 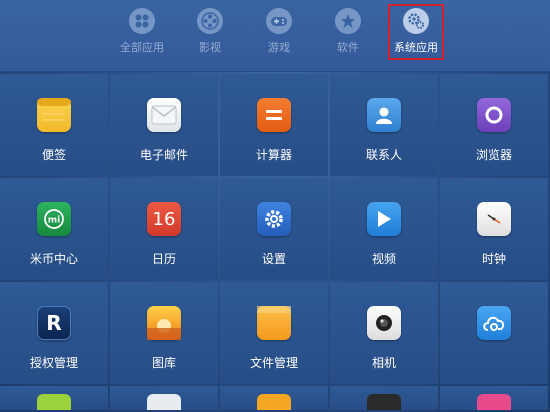 I want to click on app-tile-settings: 设置, so click(x=274, y=229).